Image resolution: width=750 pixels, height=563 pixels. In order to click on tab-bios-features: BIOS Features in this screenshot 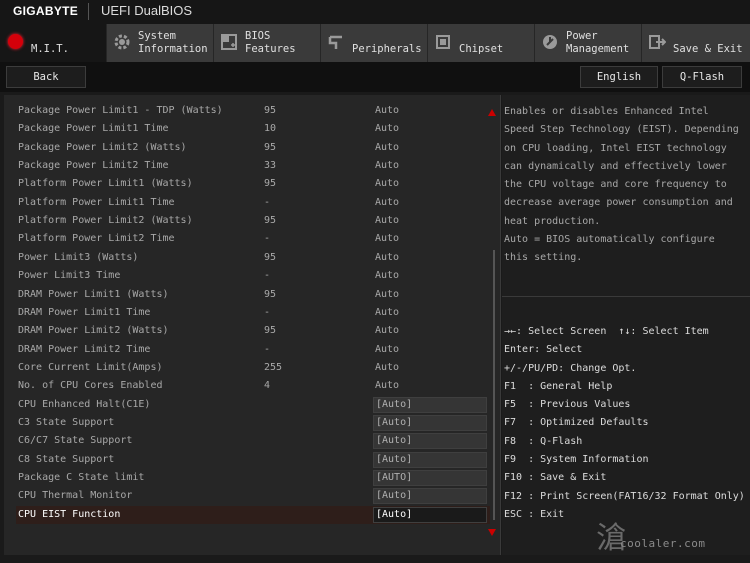, I will do `click(267, 43)`.